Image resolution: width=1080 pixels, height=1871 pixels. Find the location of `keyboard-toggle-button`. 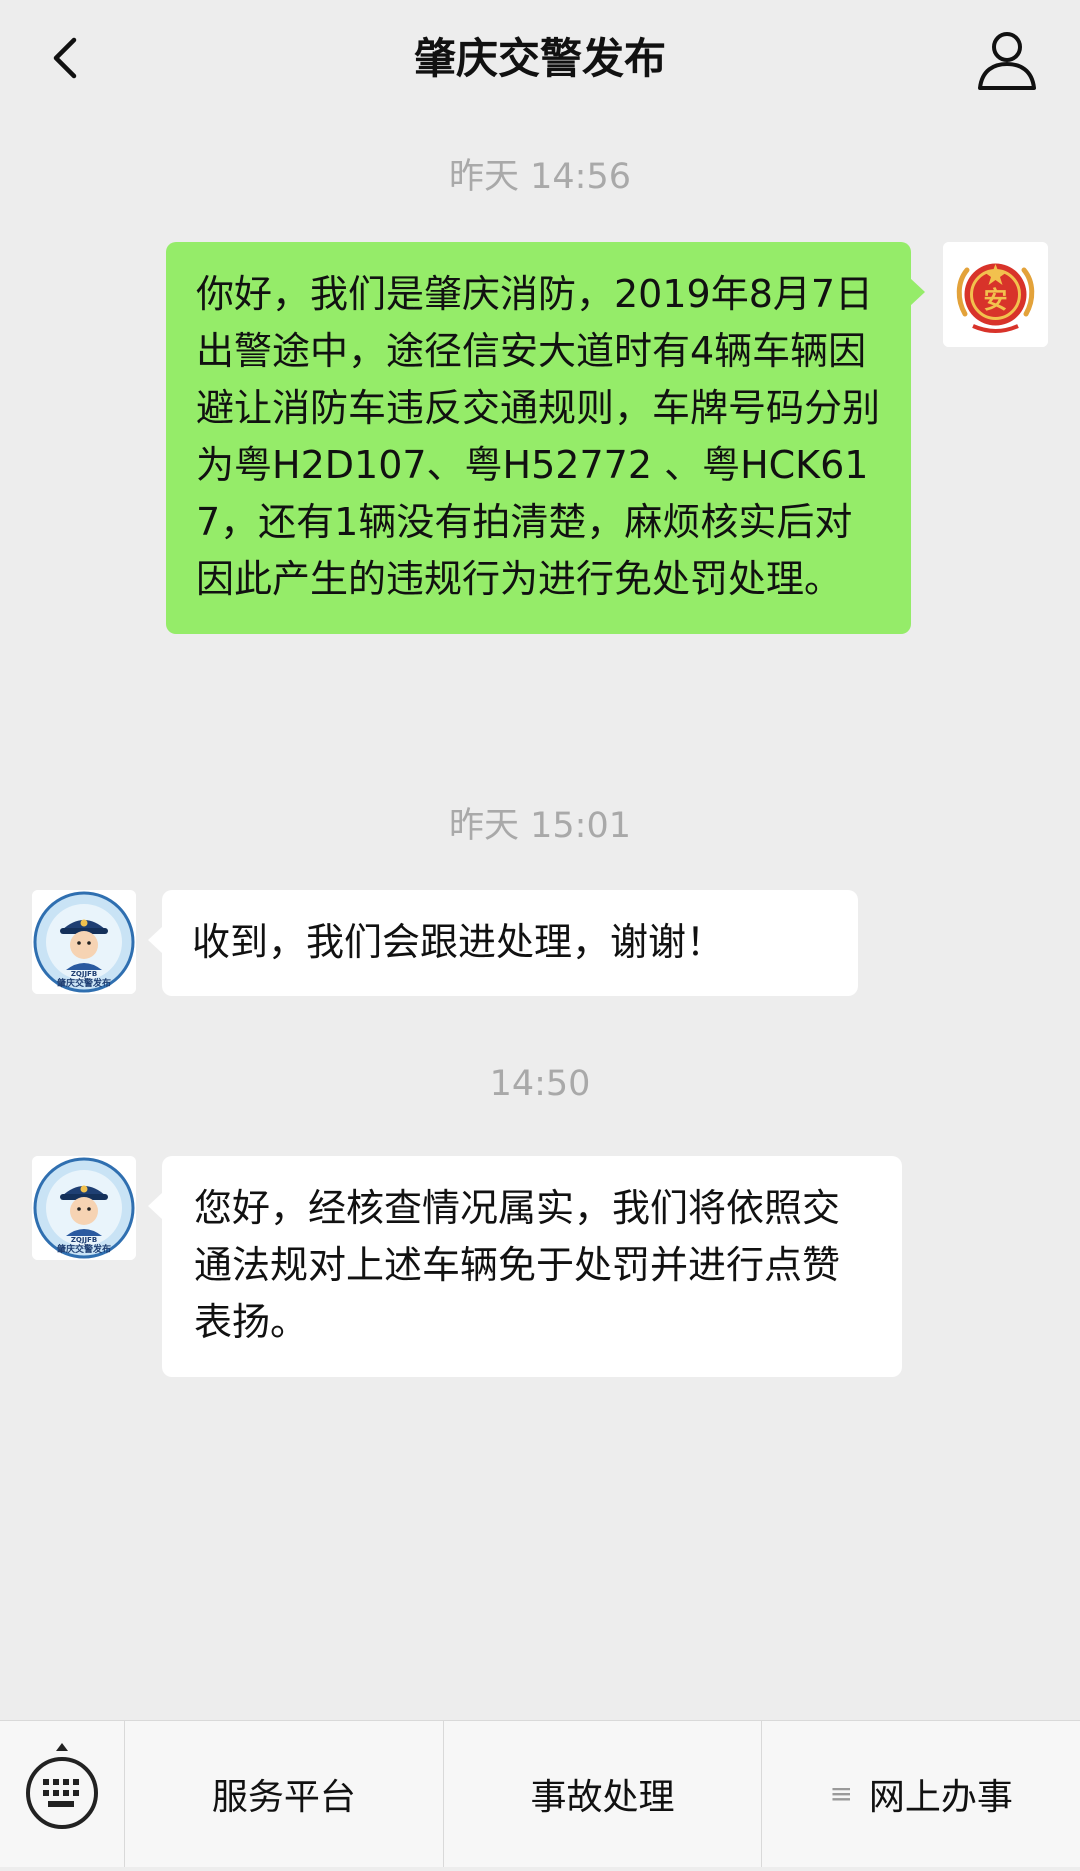

keyboard-toggle-button is located at coordinates (62, 1794).